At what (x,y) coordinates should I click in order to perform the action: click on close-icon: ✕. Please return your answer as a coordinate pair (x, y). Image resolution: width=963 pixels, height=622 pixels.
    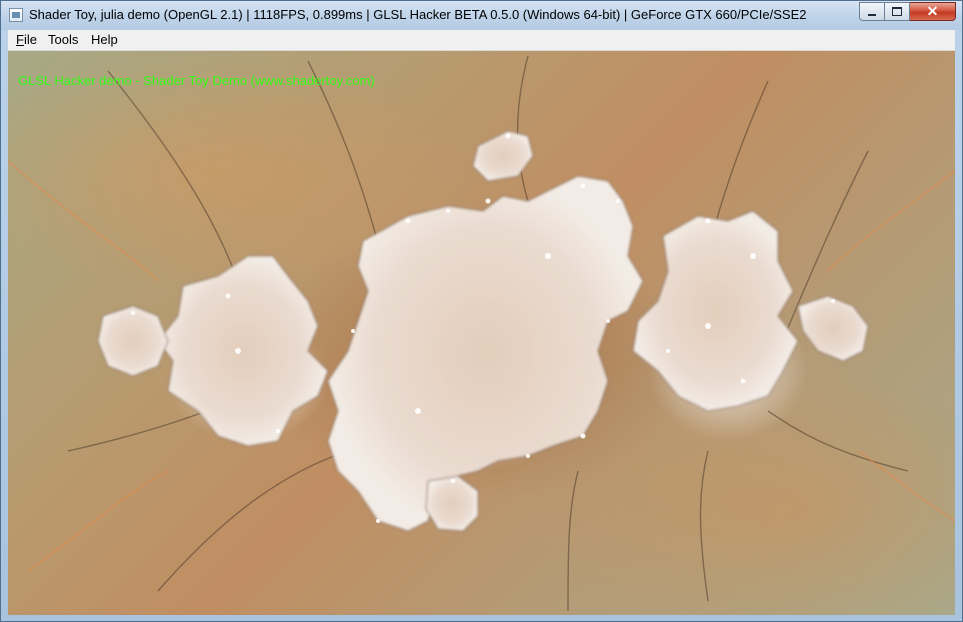
    Looking at the image, I should click on (932, 11).